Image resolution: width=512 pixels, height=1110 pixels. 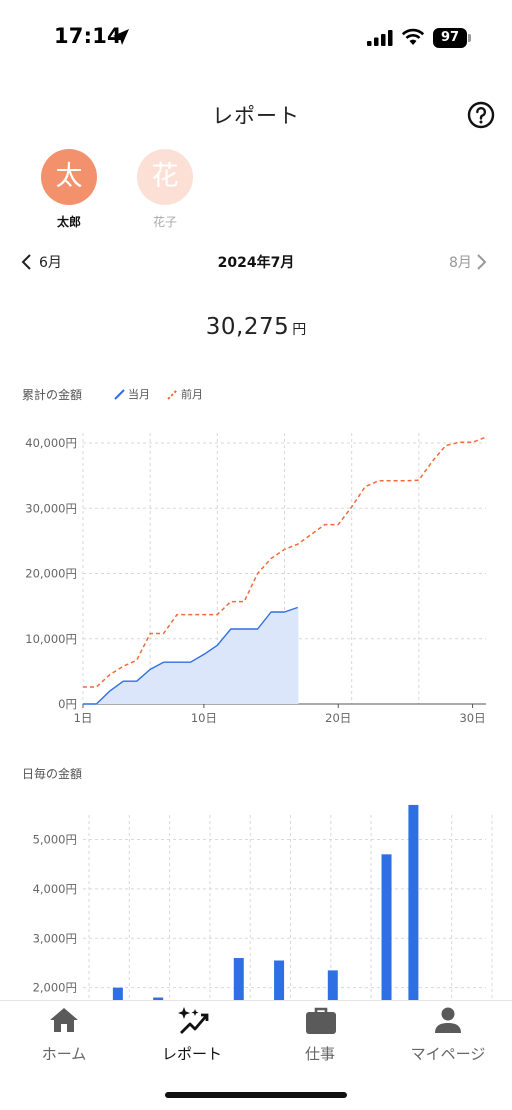 What do you see at coordinates (191, 1054) in the screenshot?
I see `tab-label: レポート` at bounding box center [191, 1054].